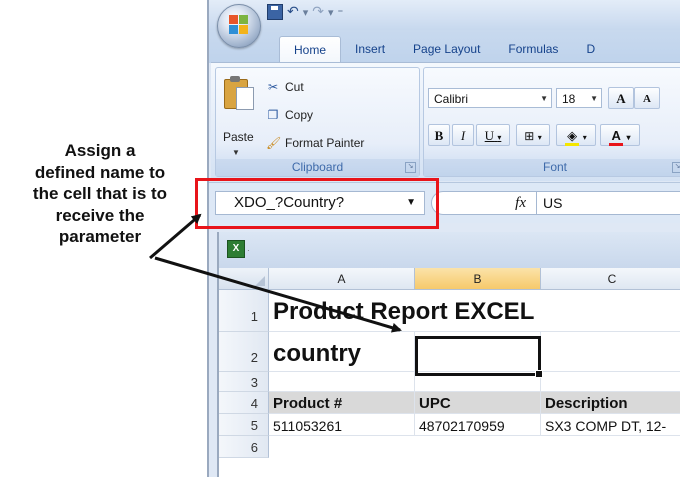 This screenshot has height=477, width=680. What do you see at coordinates (529, 136) in the screenshot?
I see `borders-icon: ⊞` at bounding box center [529, 136].